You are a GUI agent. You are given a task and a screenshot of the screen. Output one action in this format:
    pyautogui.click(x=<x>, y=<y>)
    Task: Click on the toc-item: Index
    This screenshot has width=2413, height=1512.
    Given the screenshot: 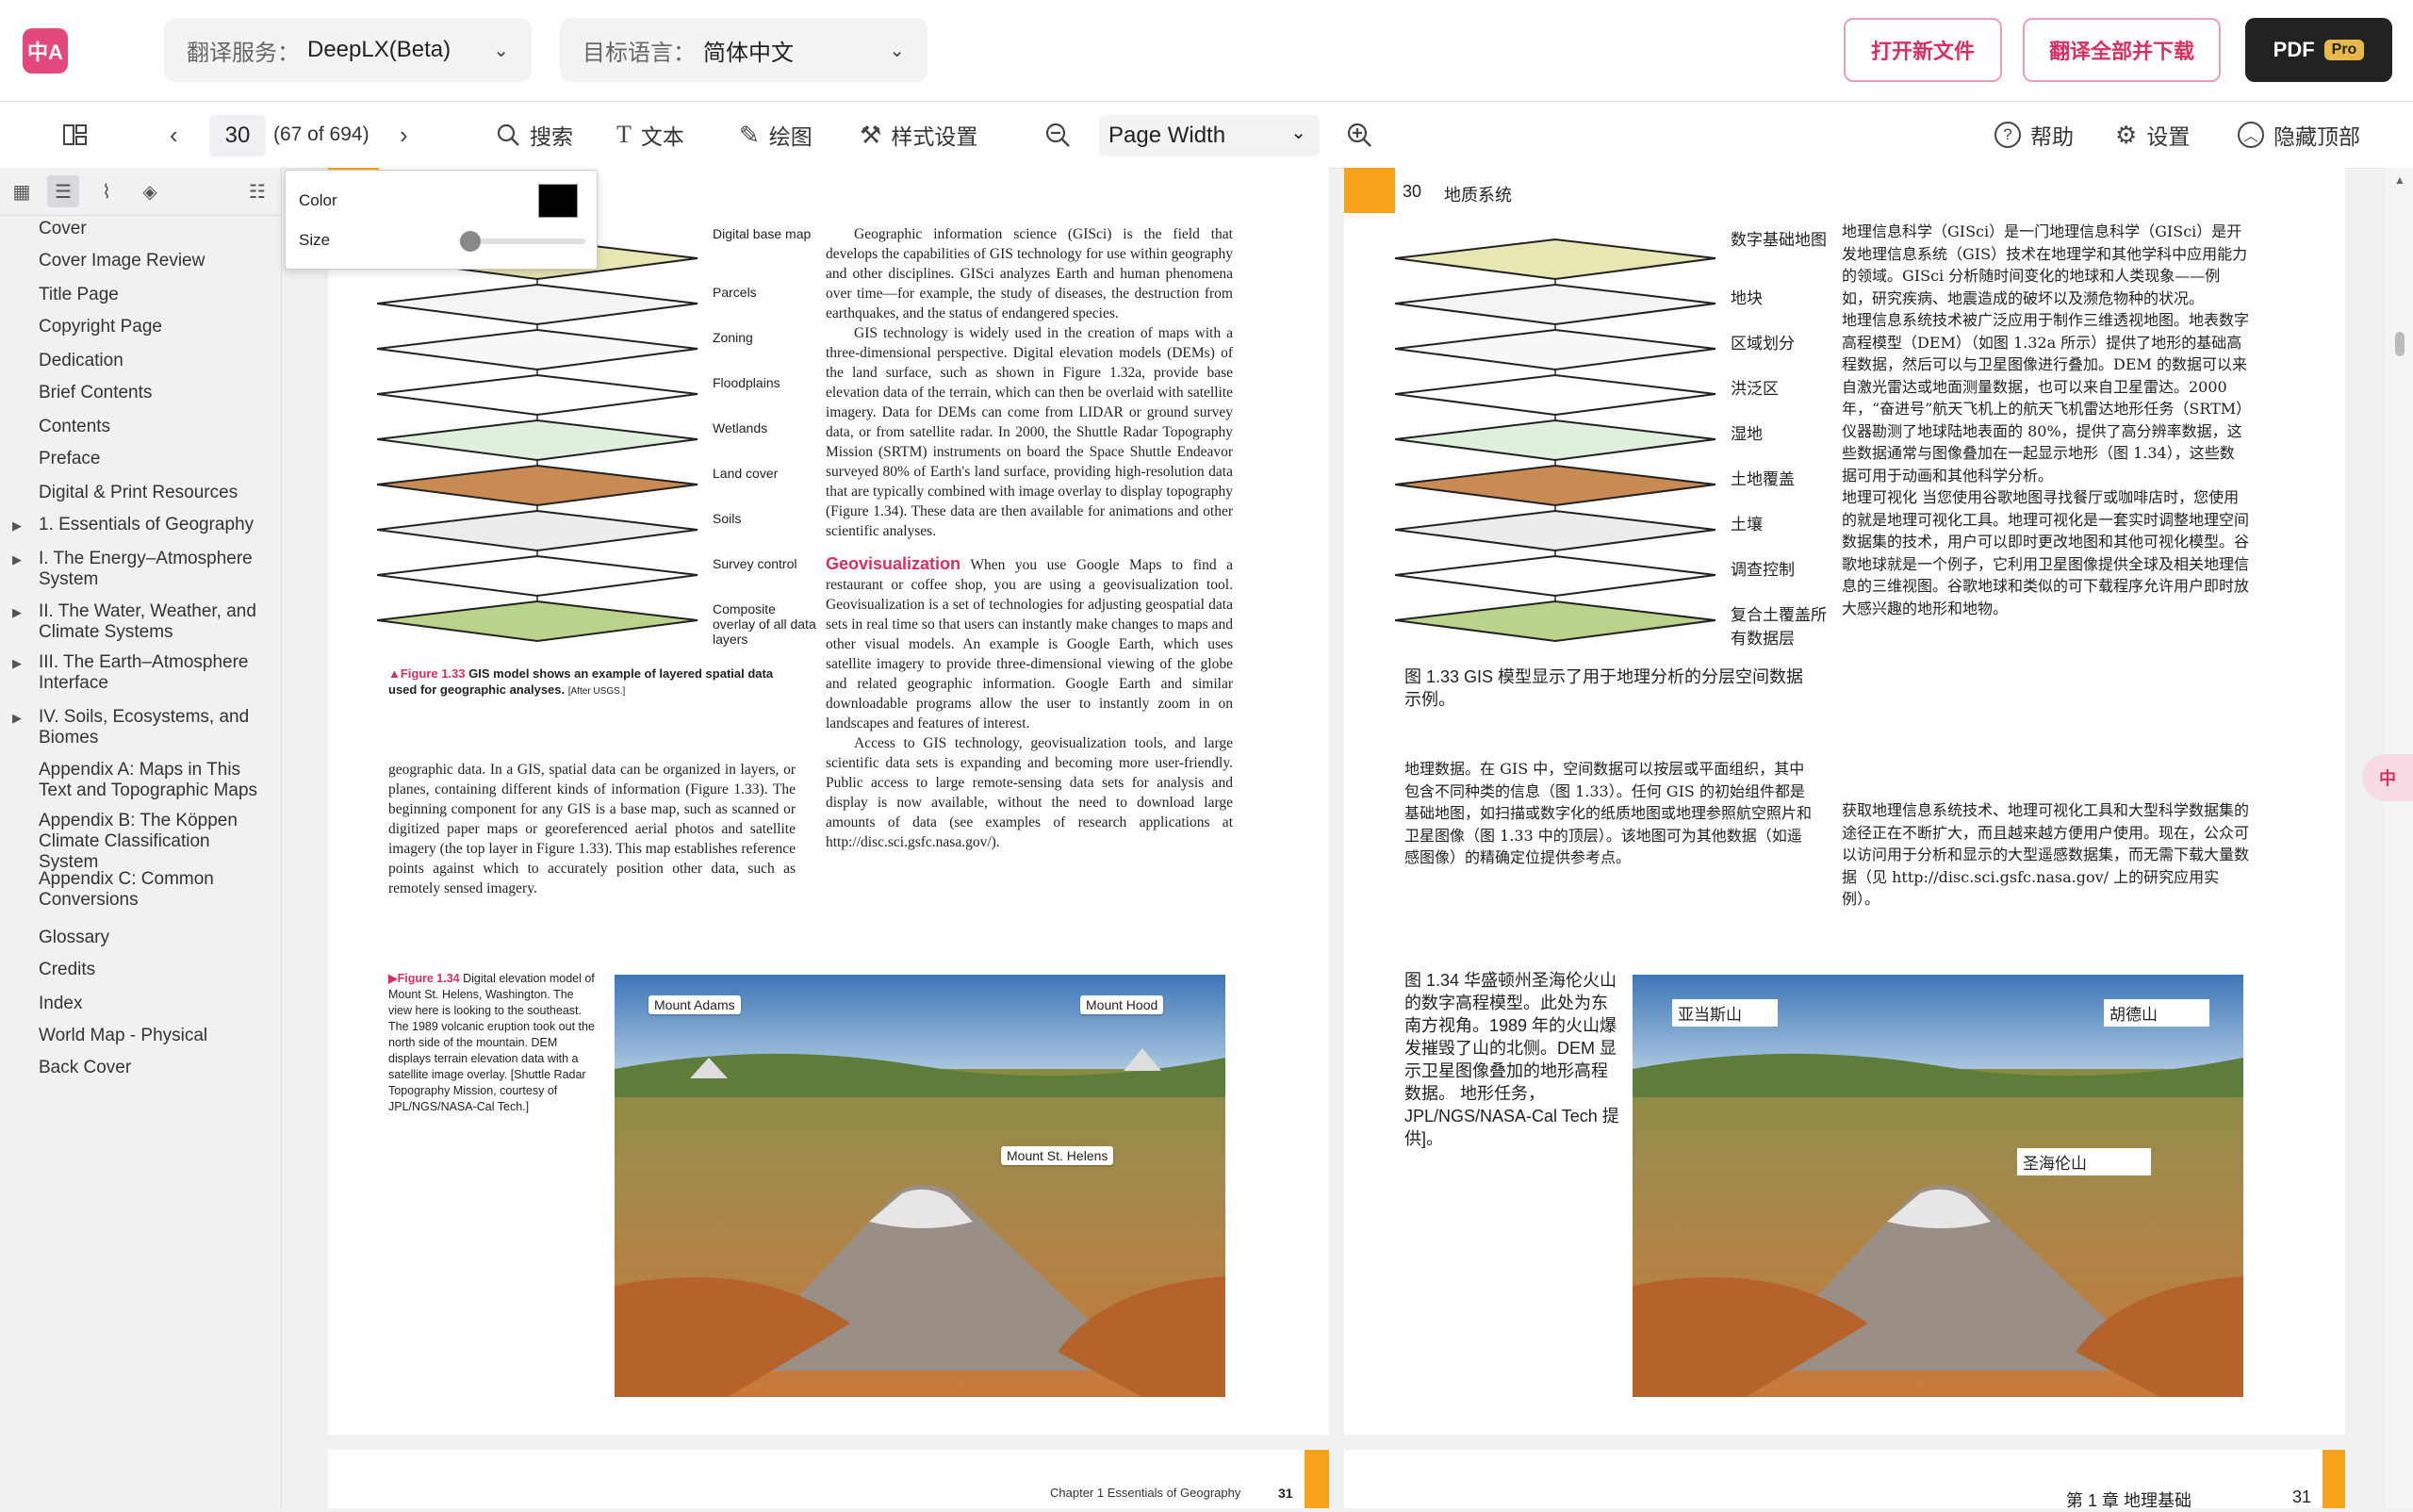 What is the action you would take?
    pyautogui.click(x=156, y=1004)
    